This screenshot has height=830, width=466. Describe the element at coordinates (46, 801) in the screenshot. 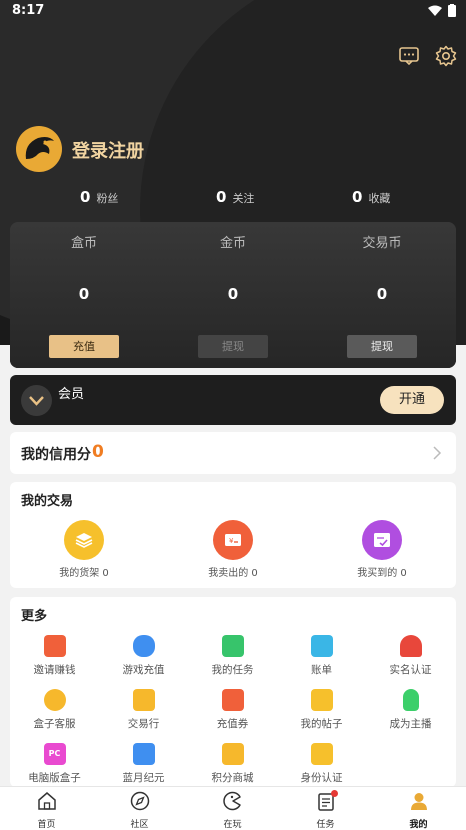

I see `home-icon` at that location.